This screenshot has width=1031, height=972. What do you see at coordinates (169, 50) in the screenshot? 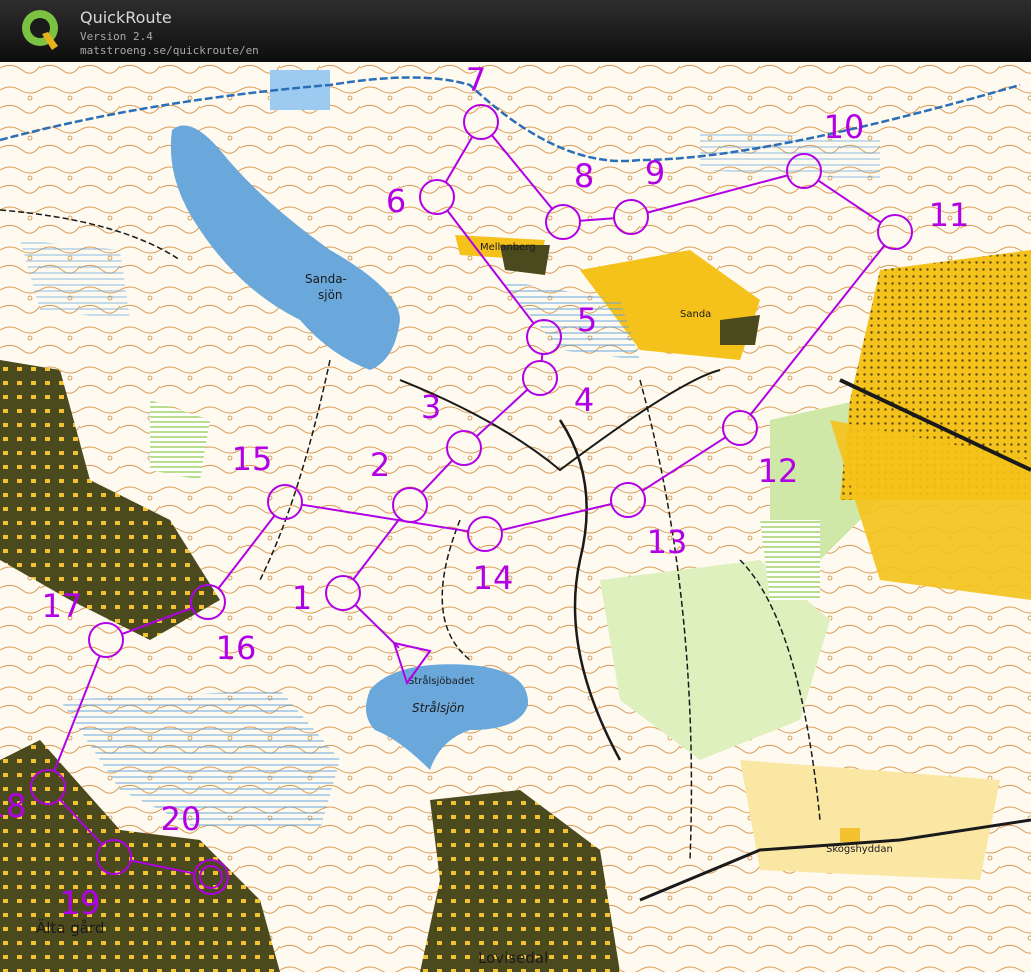
I see `app-url: matstroeng.se/quickroute/en` at bounding box center [169, 50].